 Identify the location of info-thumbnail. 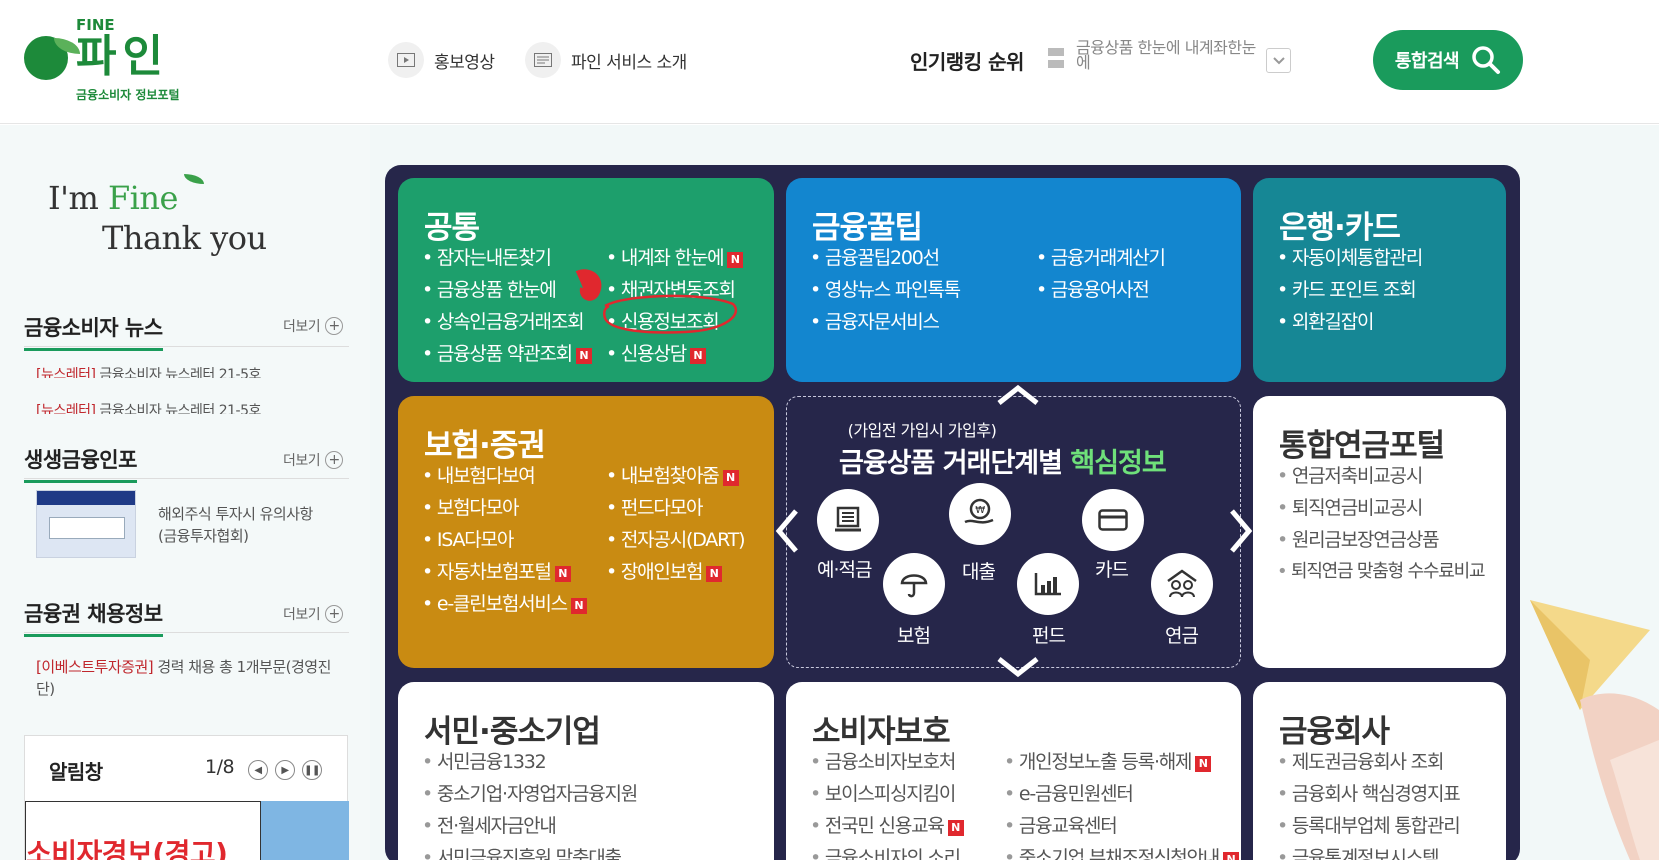
(86, 524).